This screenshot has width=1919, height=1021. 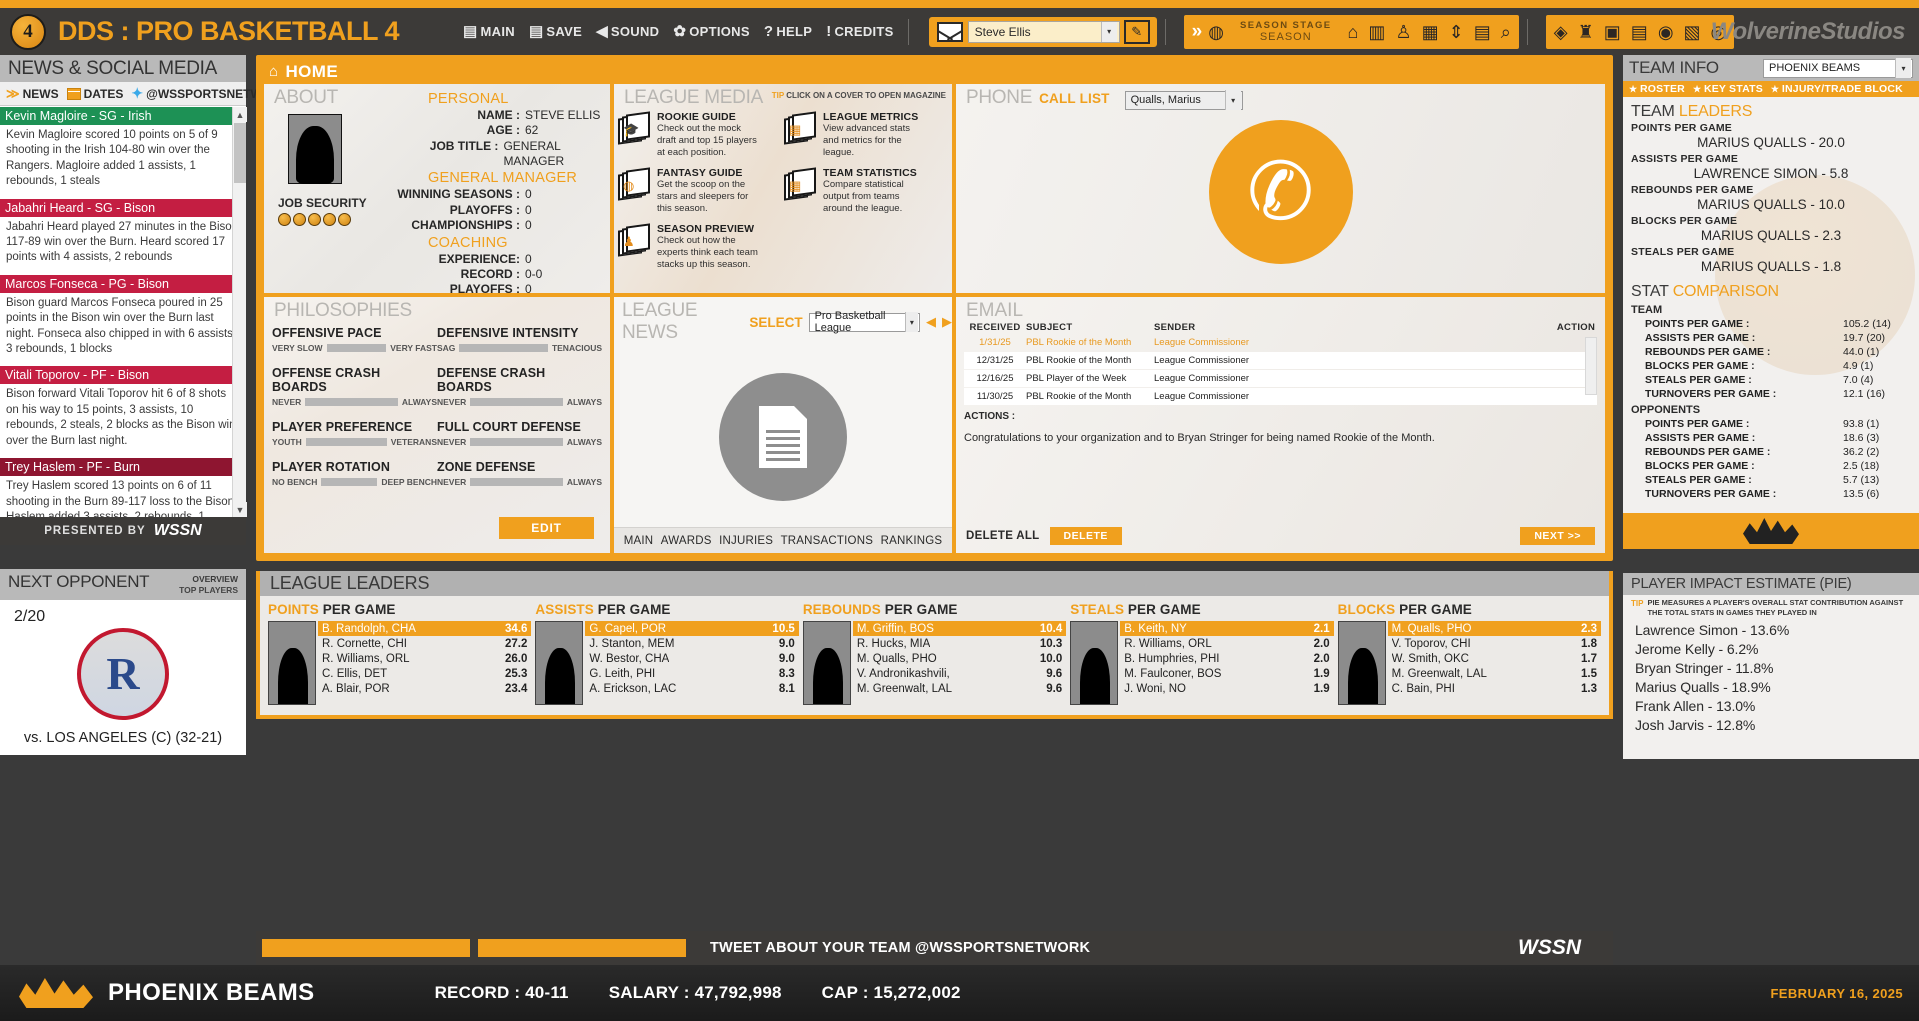 I want to click on pie-player: Lawrence Simon - 13.6%, so click(x=1771, y=630).